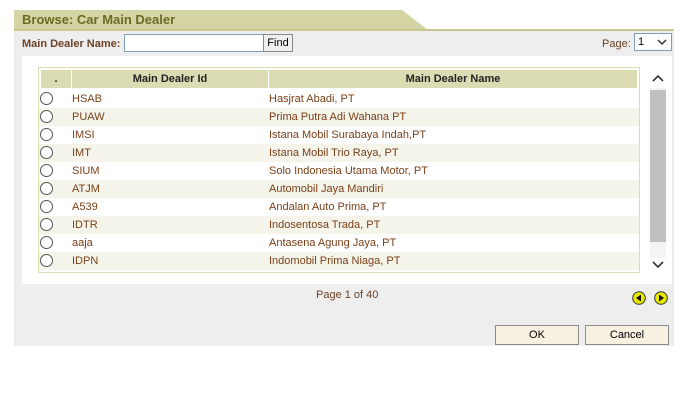 Image resolution: width=700 pixels, height=410 pixels. What do you see at coordinates (627, 335) in the screenshot?
I see `cancel-button: Cancel` at bounding box center [627, 335].